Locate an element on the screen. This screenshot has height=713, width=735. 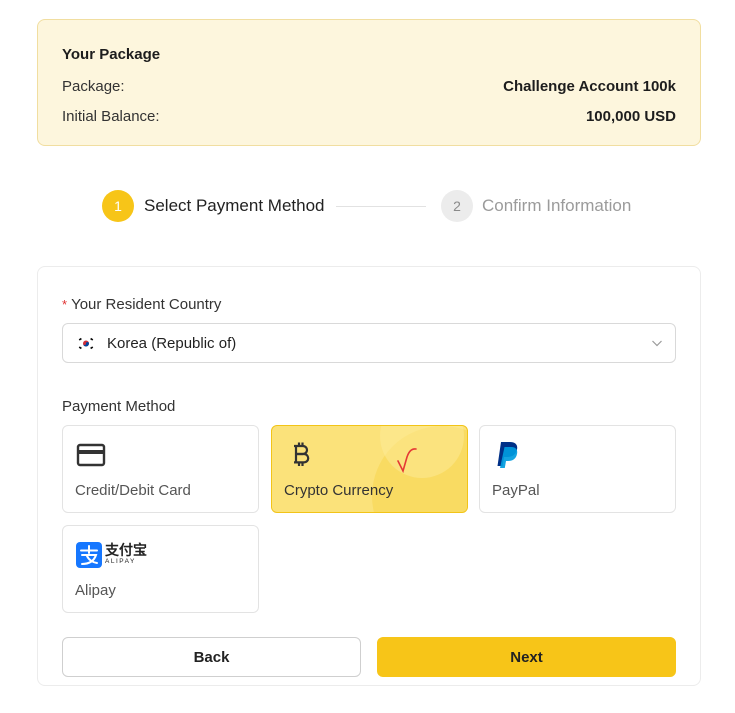
payment-option-paypal: PayPal is located at coordinates (577, 469).